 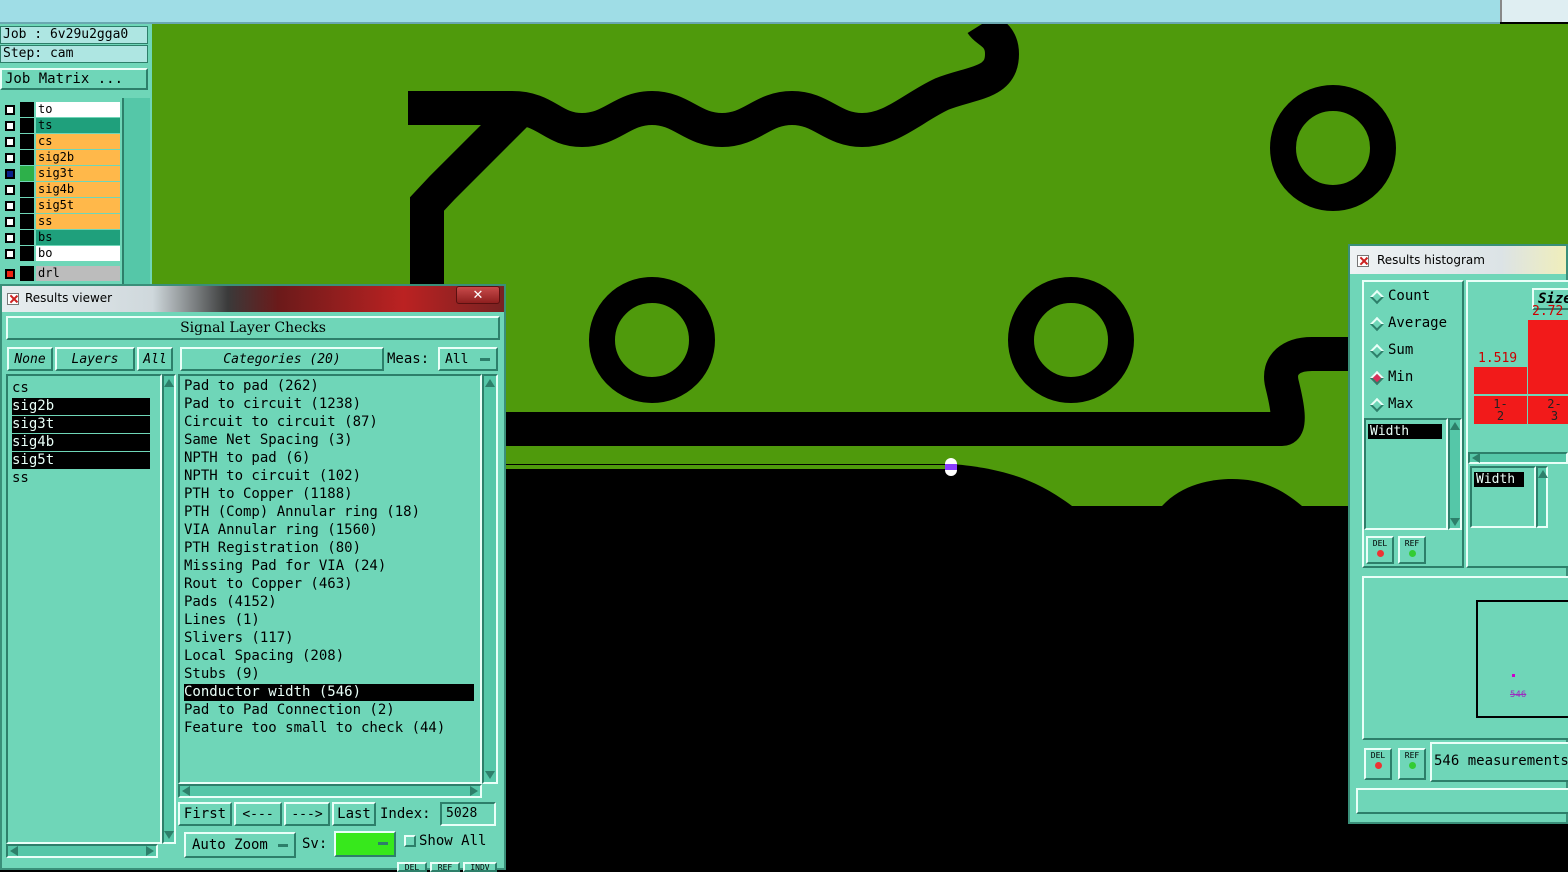 I want to click on stat-radio-sum, so click(x=1377, y=351).